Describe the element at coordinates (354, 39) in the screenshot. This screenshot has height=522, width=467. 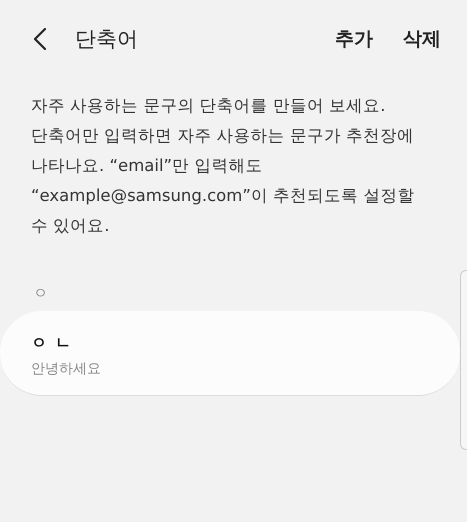
I see `add-button: 추가` at that location.